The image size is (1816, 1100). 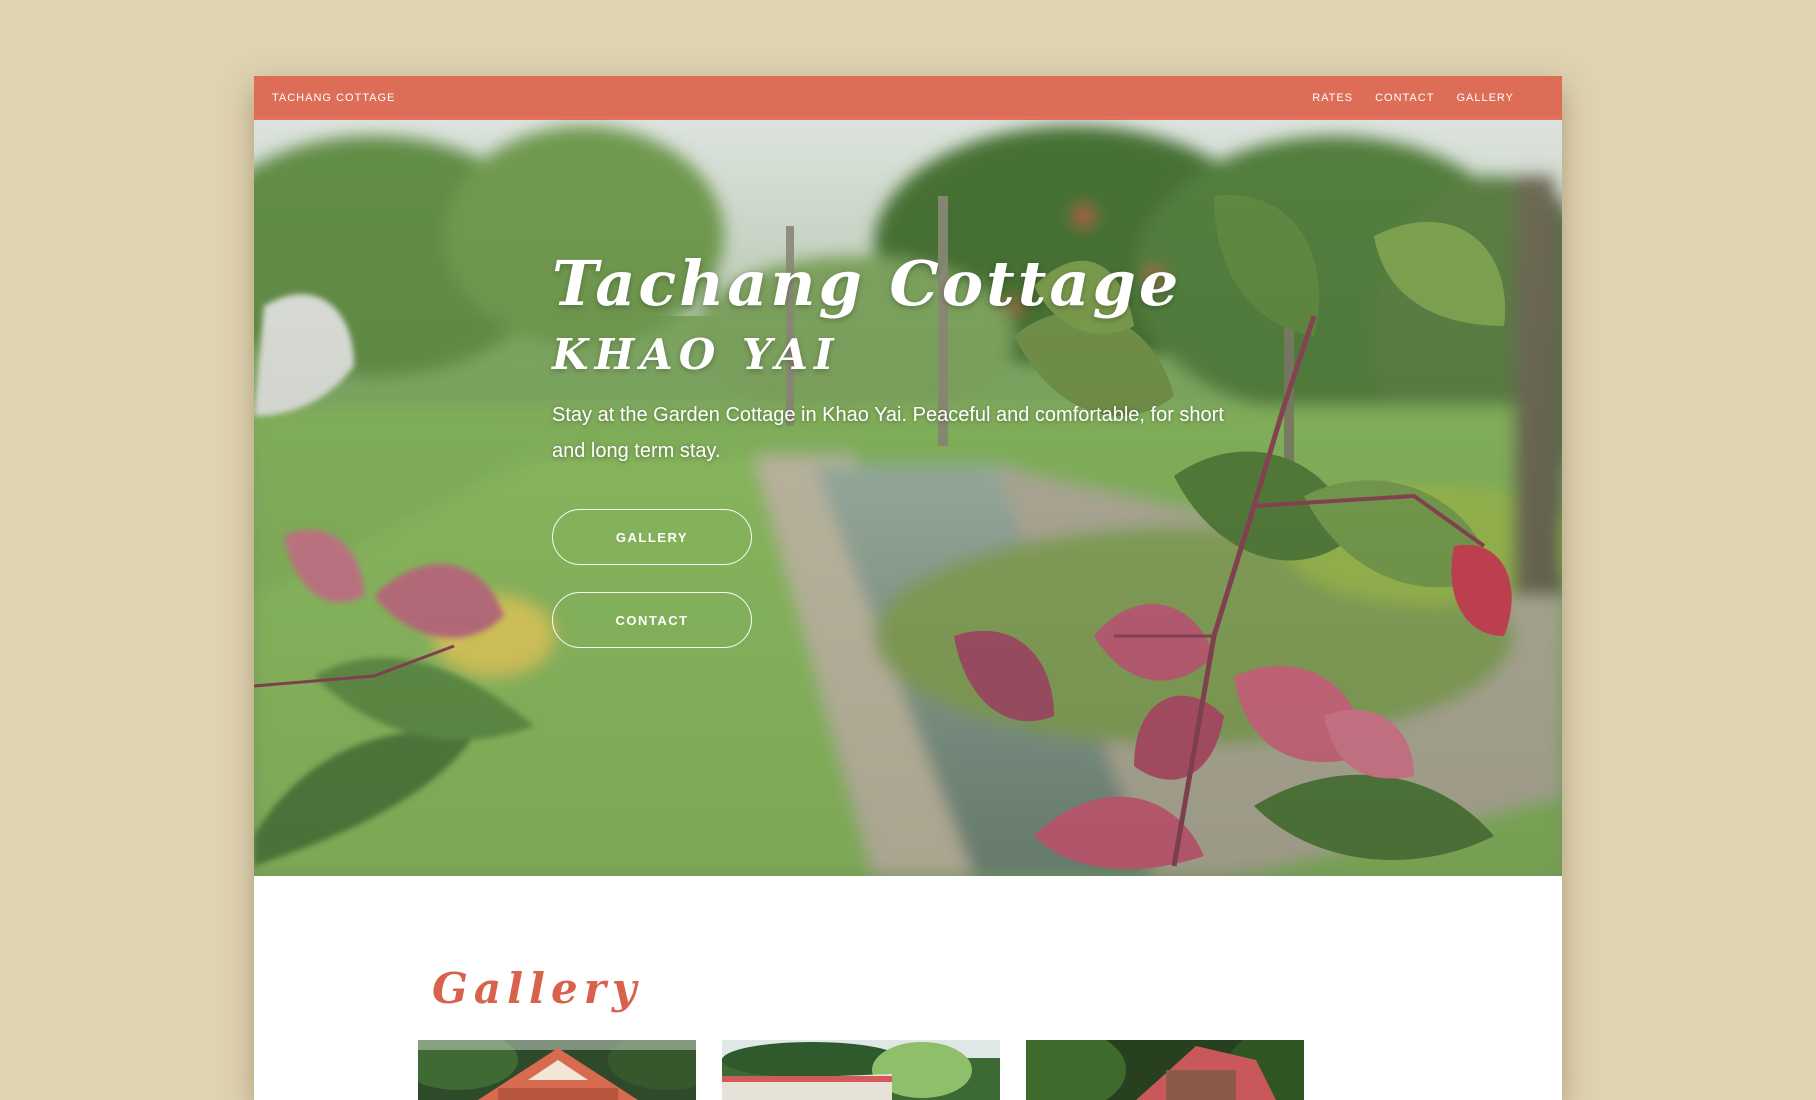 I want to click on brand-link: TACHANG COTTAGE, so click(x=333, y=98).